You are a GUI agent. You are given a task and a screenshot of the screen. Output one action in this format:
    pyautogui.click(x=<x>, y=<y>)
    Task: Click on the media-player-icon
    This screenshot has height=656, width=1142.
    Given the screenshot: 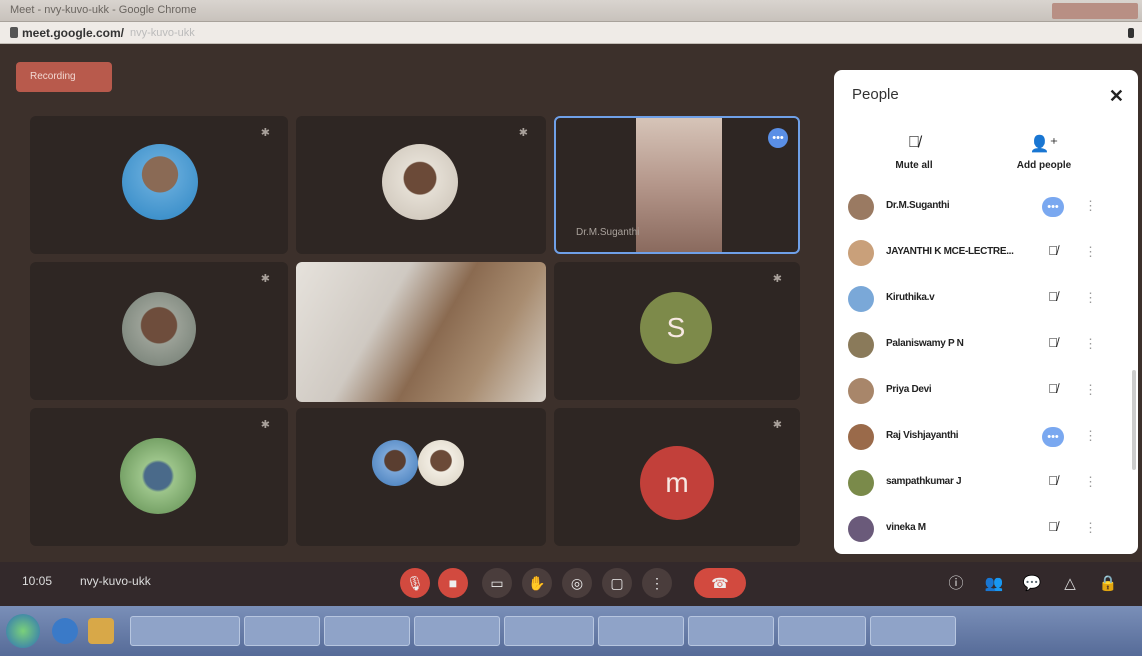 What is the action you would take?
    pyautogui.click(x=101, y=631)
    